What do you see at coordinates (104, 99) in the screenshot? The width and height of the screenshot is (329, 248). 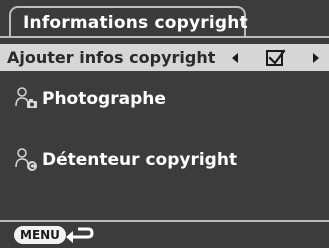 I see `photographer-label: Photographe` at bounding box center [104, 99].